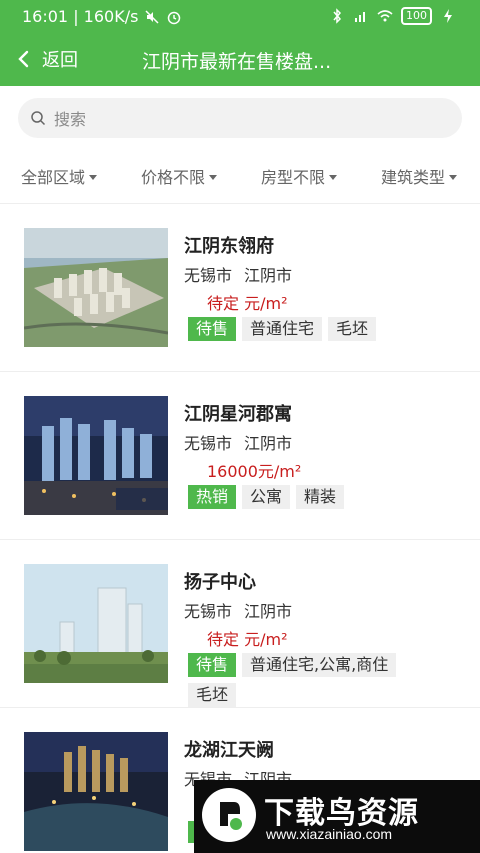 This screenshot has width=480, height=853. I want to click on back-button: 返回, so click(46, 59).